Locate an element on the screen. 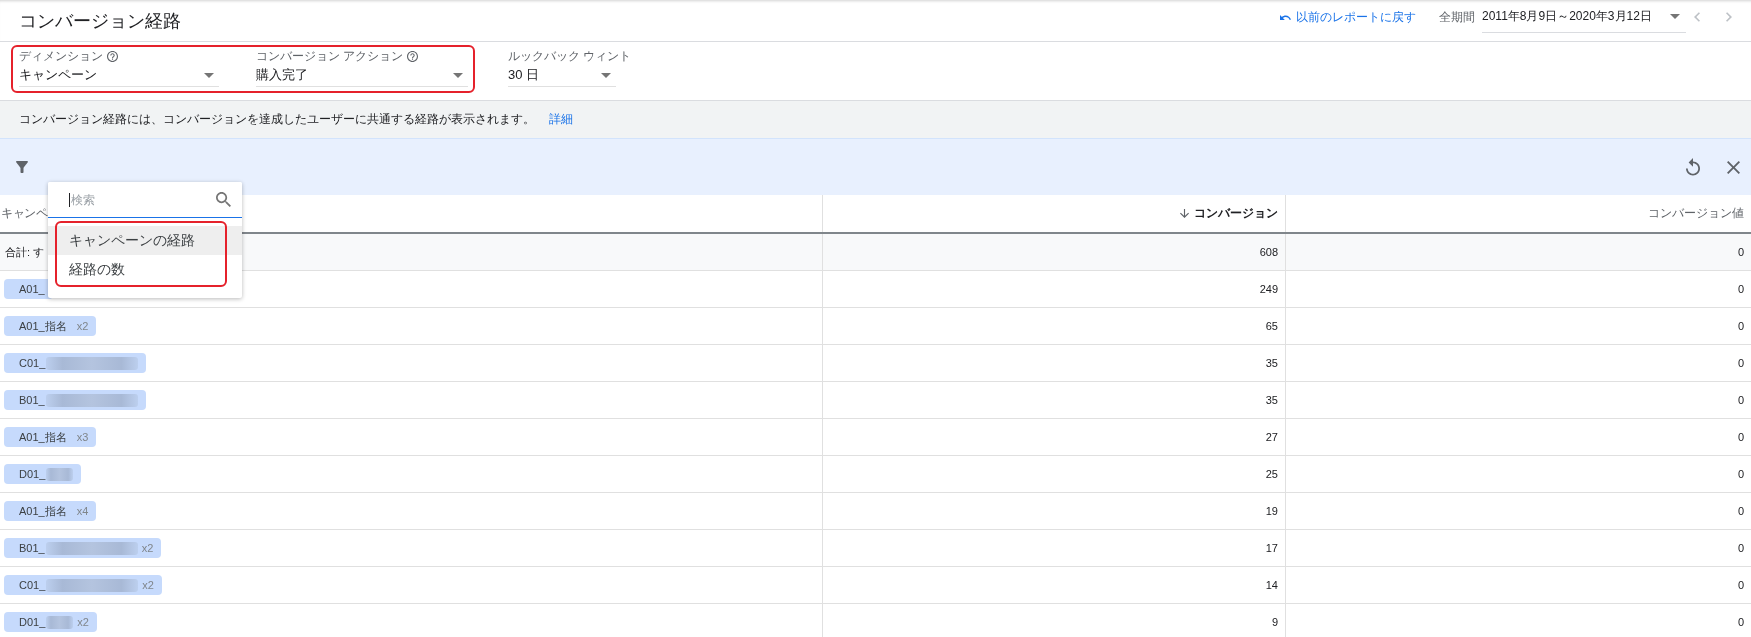 Image resolution: width=1751 pixels, height=637 pixels. table-cell: 65 is located at coordinates (1053, 326).